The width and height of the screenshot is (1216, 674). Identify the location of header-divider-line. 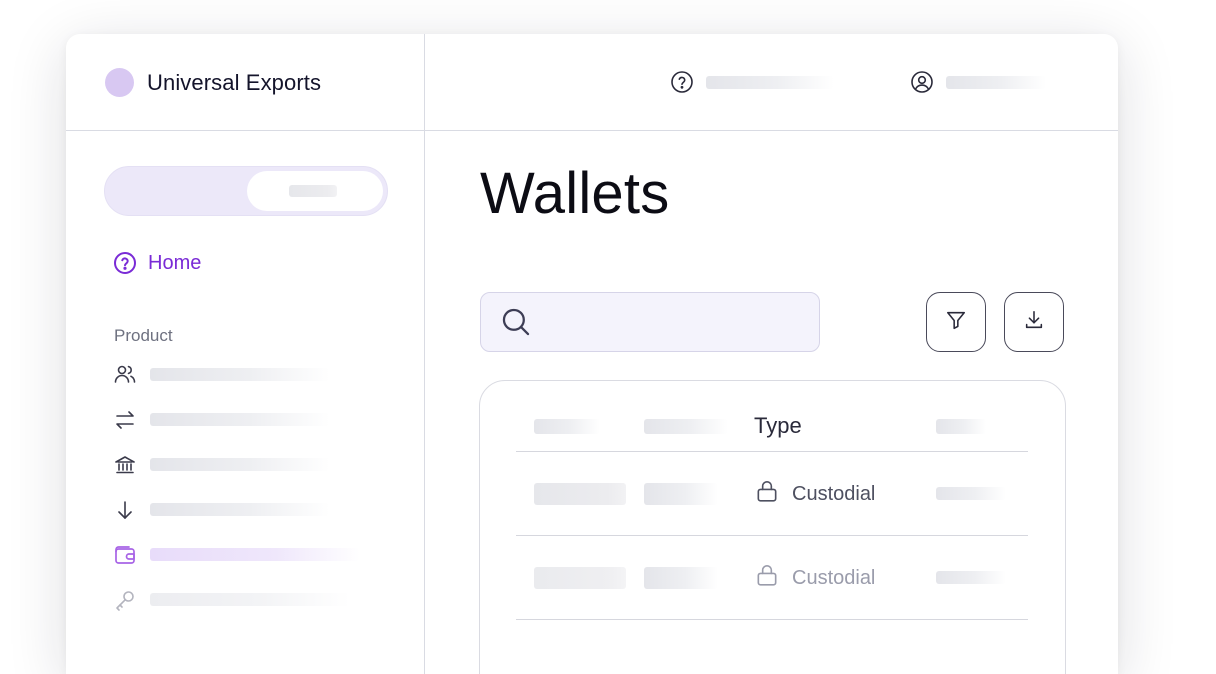
(772, 451).